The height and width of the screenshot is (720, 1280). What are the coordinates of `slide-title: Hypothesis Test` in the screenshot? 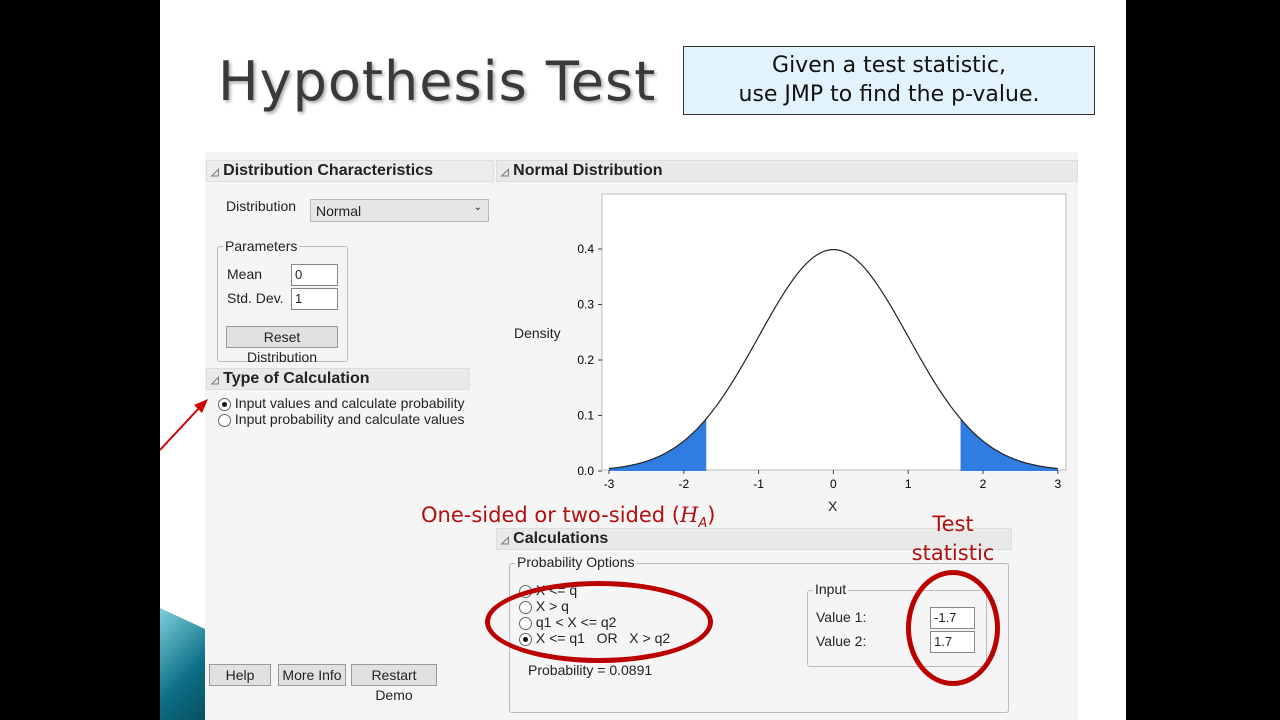 It's located at (437, 81).